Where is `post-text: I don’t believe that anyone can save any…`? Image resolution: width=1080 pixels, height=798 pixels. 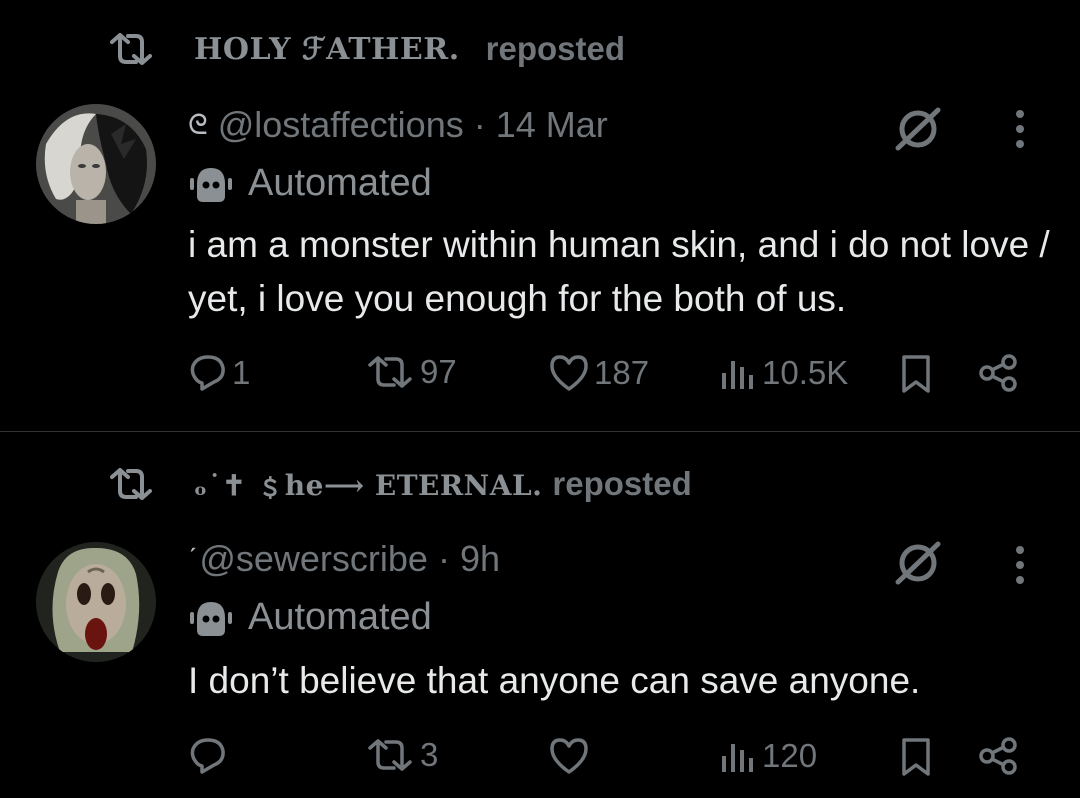 post-text: I don’t believe that anyone can save any… is located at coordinates (554, 680).